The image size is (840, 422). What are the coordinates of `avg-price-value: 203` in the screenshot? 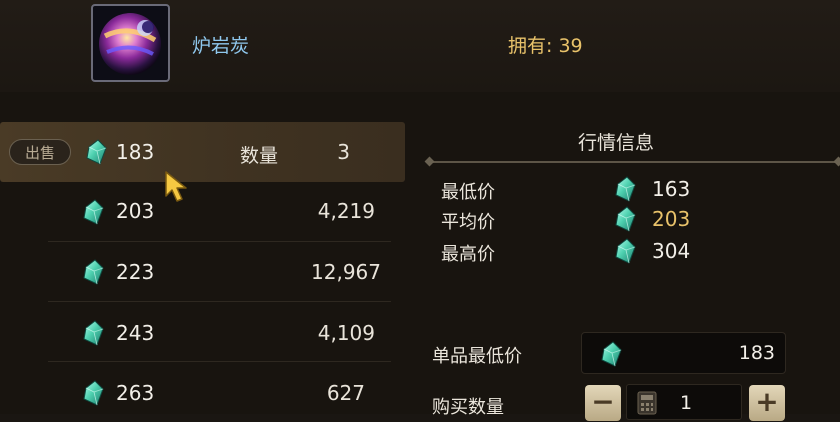 It's located at (671, 219).